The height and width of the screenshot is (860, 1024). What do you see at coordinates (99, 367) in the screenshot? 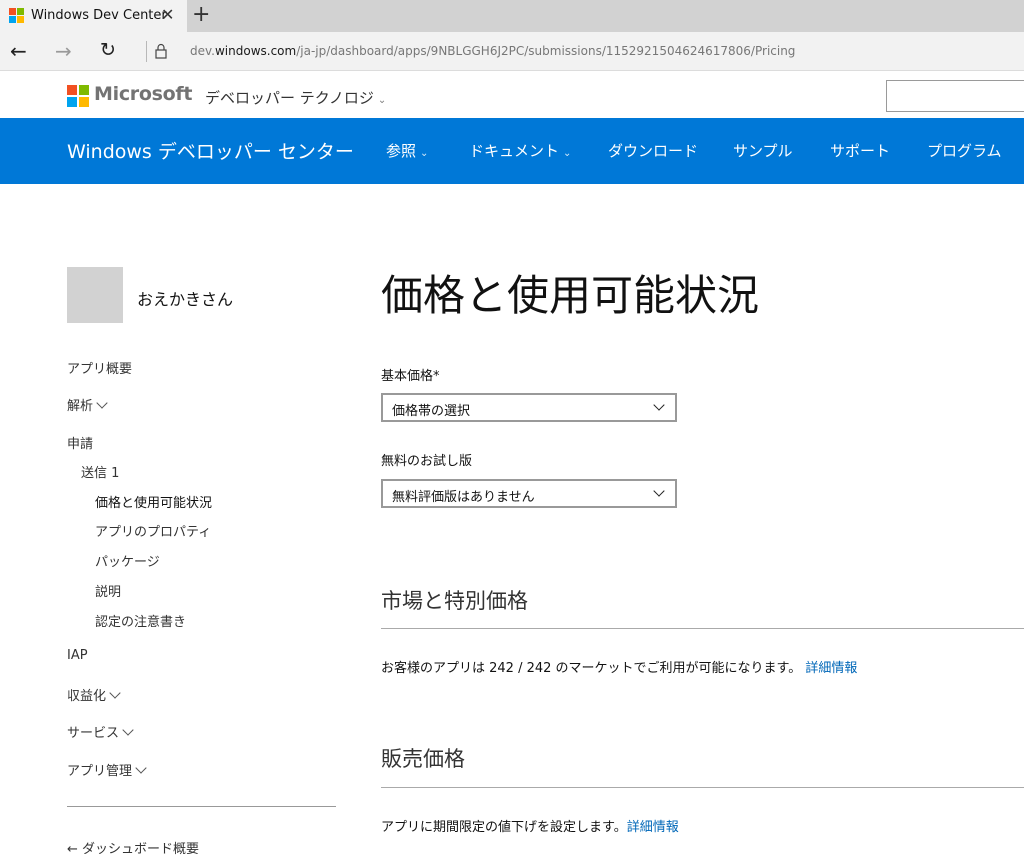
I see `sidebar-item-app-overview: アプリ概要` at bounding box center [99, 367].